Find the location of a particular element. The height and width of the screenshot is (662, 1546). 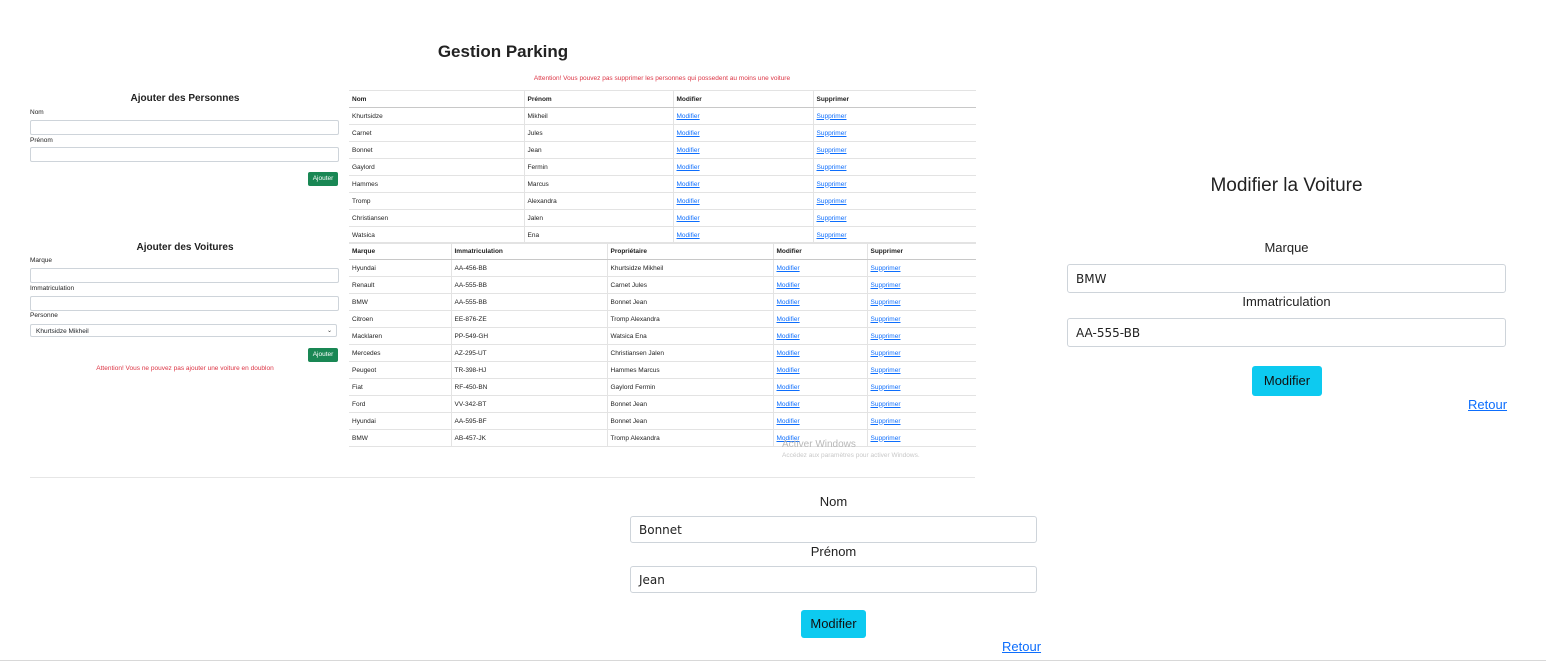

table-cell: Jalen is located at coordinates (598, 218).